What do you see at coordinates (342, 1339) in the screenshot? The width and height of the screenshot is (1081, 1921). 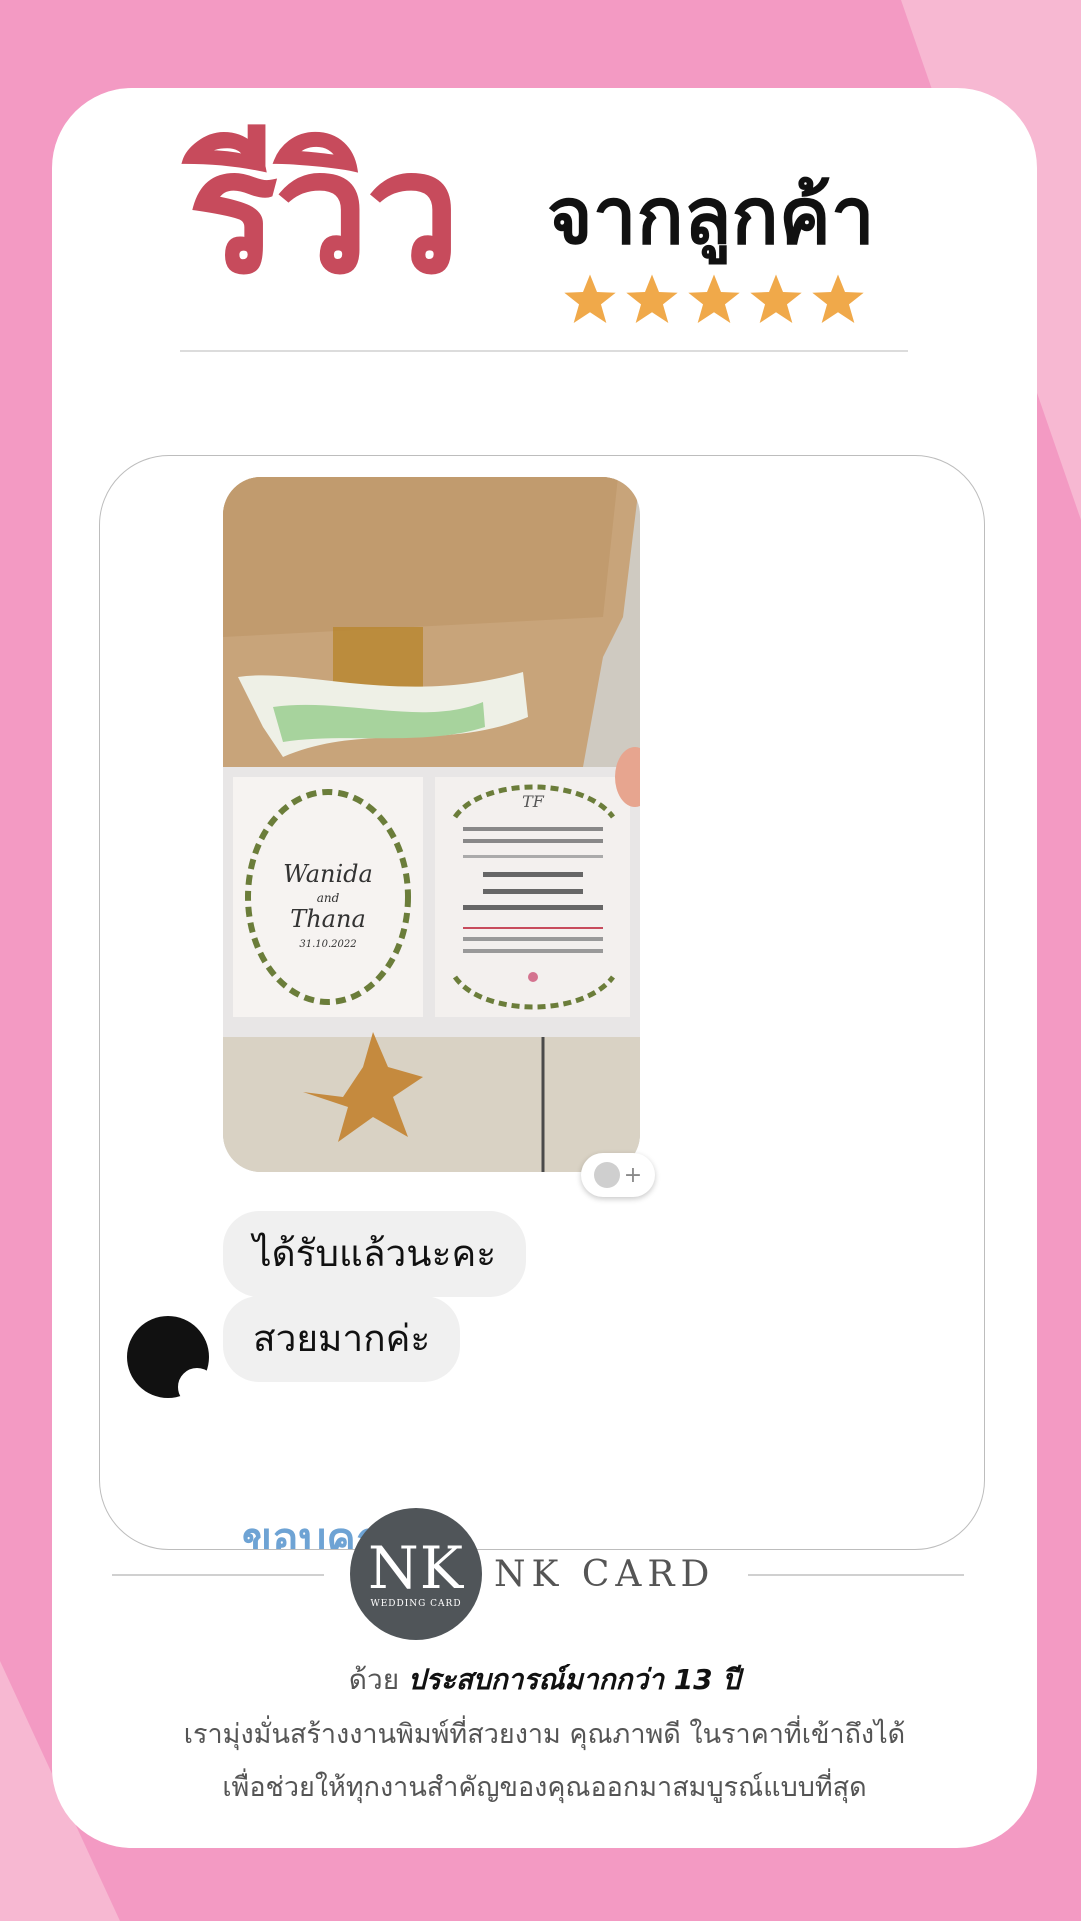 I see `message-bubble: สวยมากค่ะ` at bounding box center [342, 1339].